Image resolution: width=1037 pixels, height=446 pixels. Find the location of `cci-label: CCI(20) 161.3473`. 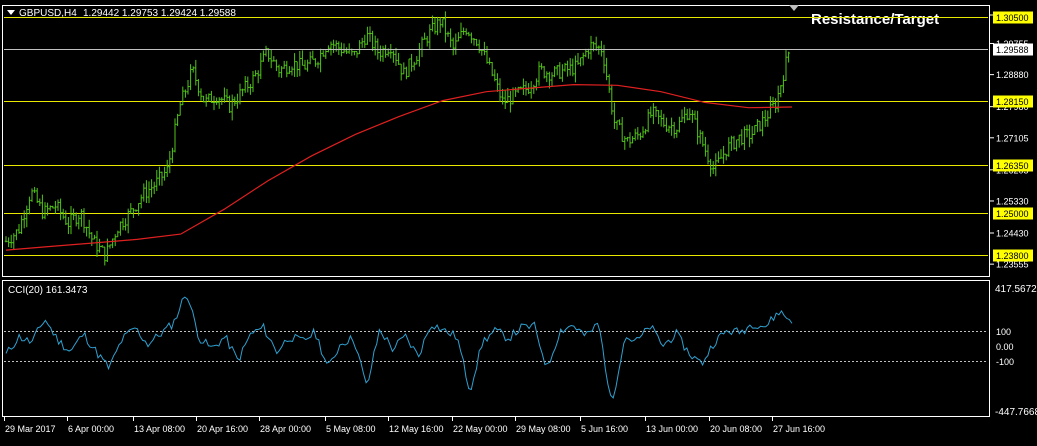

cci-label: CCI(20) 161.3473 is located at coordinates (48, 290).